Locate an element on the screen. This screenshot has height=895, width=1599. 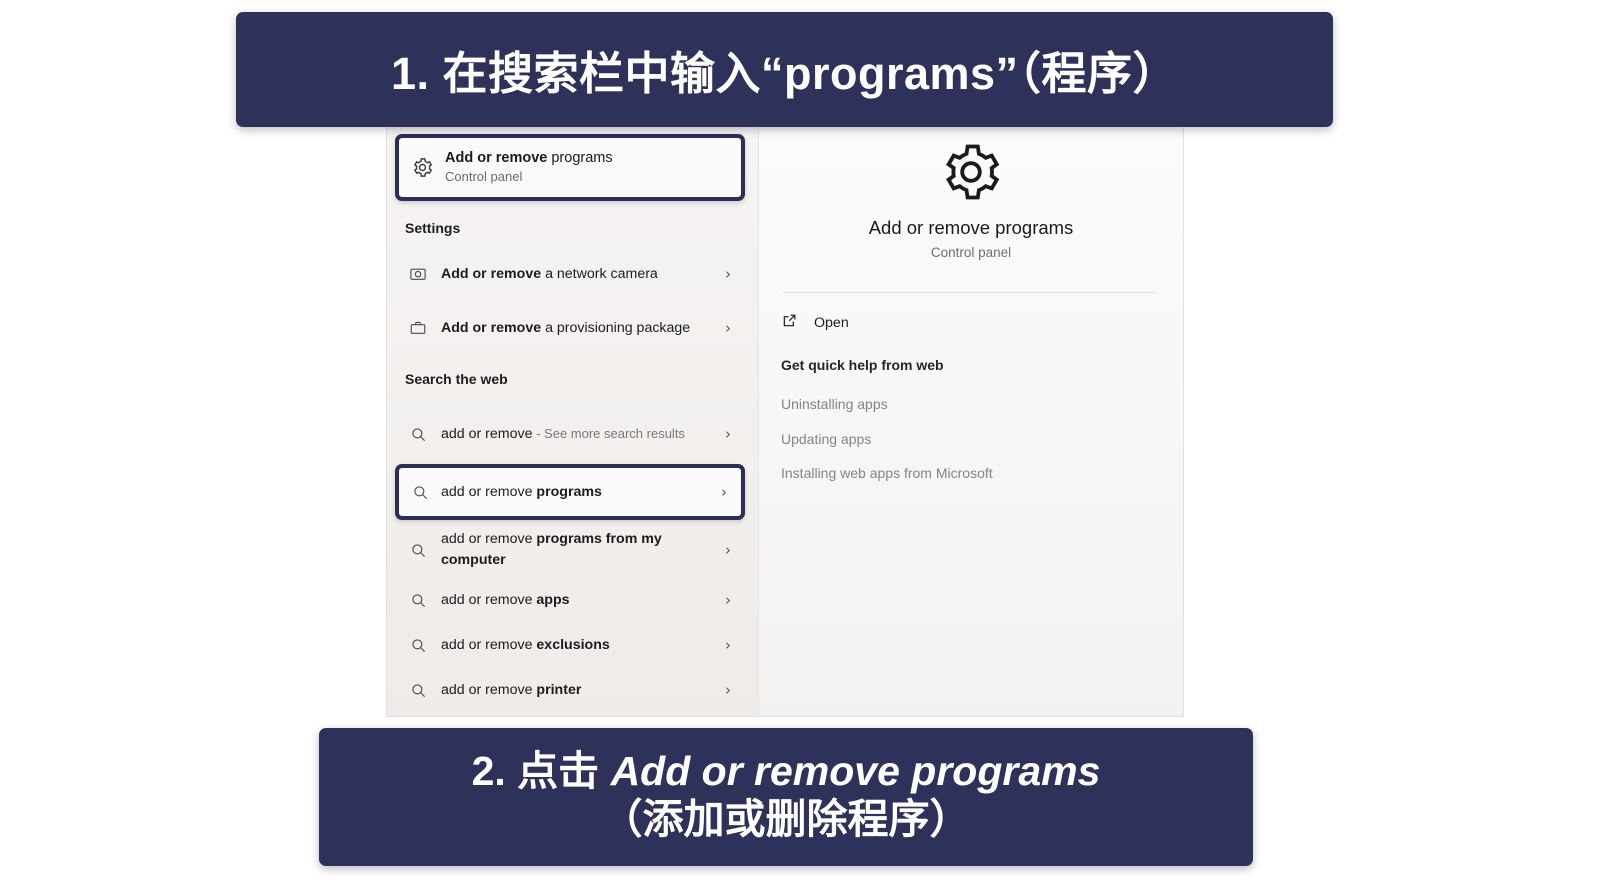
package-icon is located at coordinates (418, 328).